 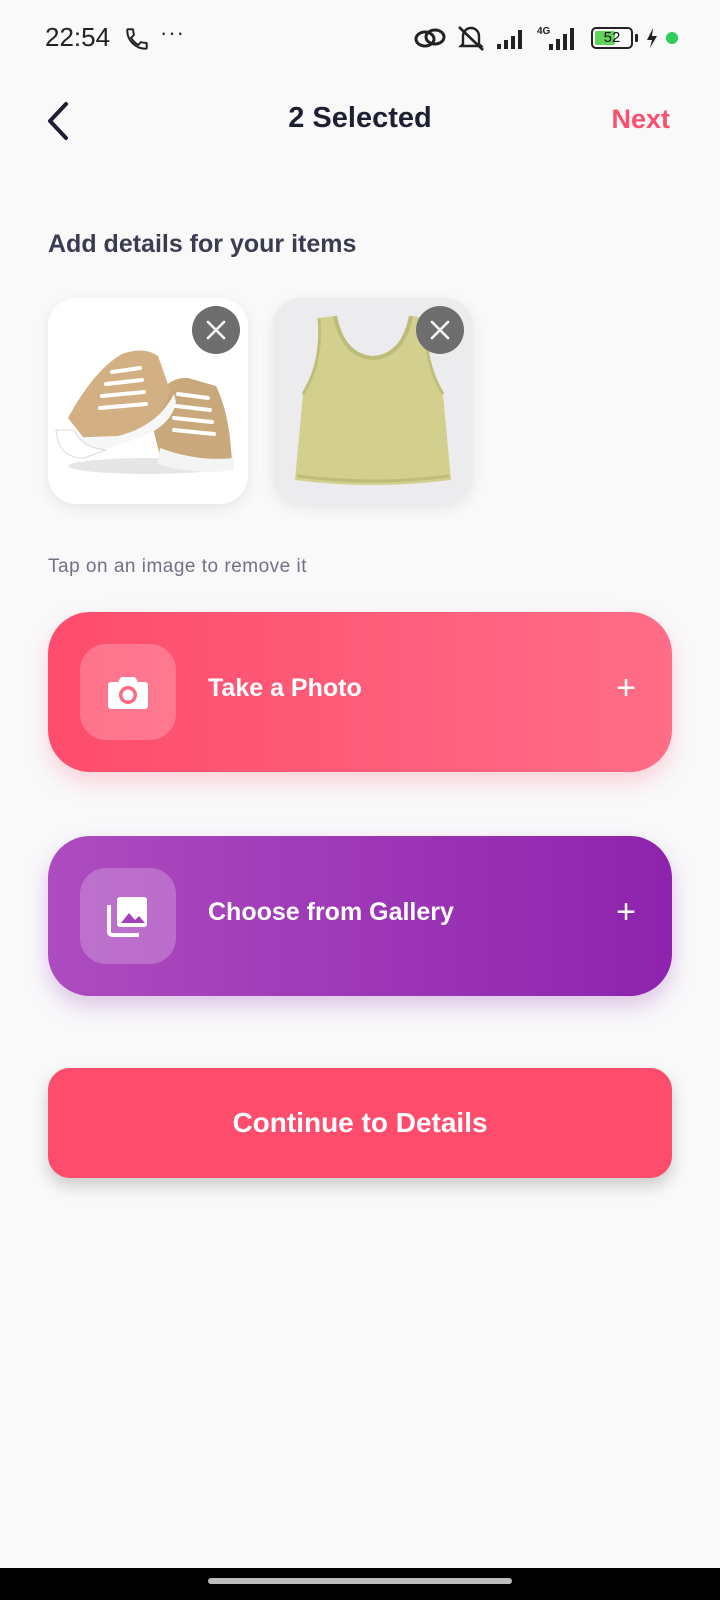 I want to click on choose-gallery-label: Choose from Gallery, so click(x=331, y=912).